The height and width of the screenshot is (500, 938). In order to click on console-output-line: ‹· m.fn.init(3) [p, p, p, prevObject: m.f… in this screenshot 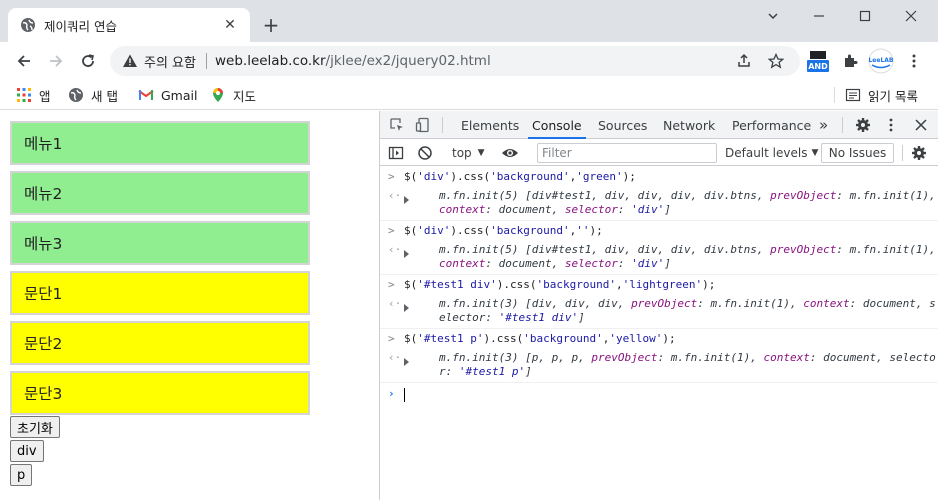, I will do `click(659, 365)`.